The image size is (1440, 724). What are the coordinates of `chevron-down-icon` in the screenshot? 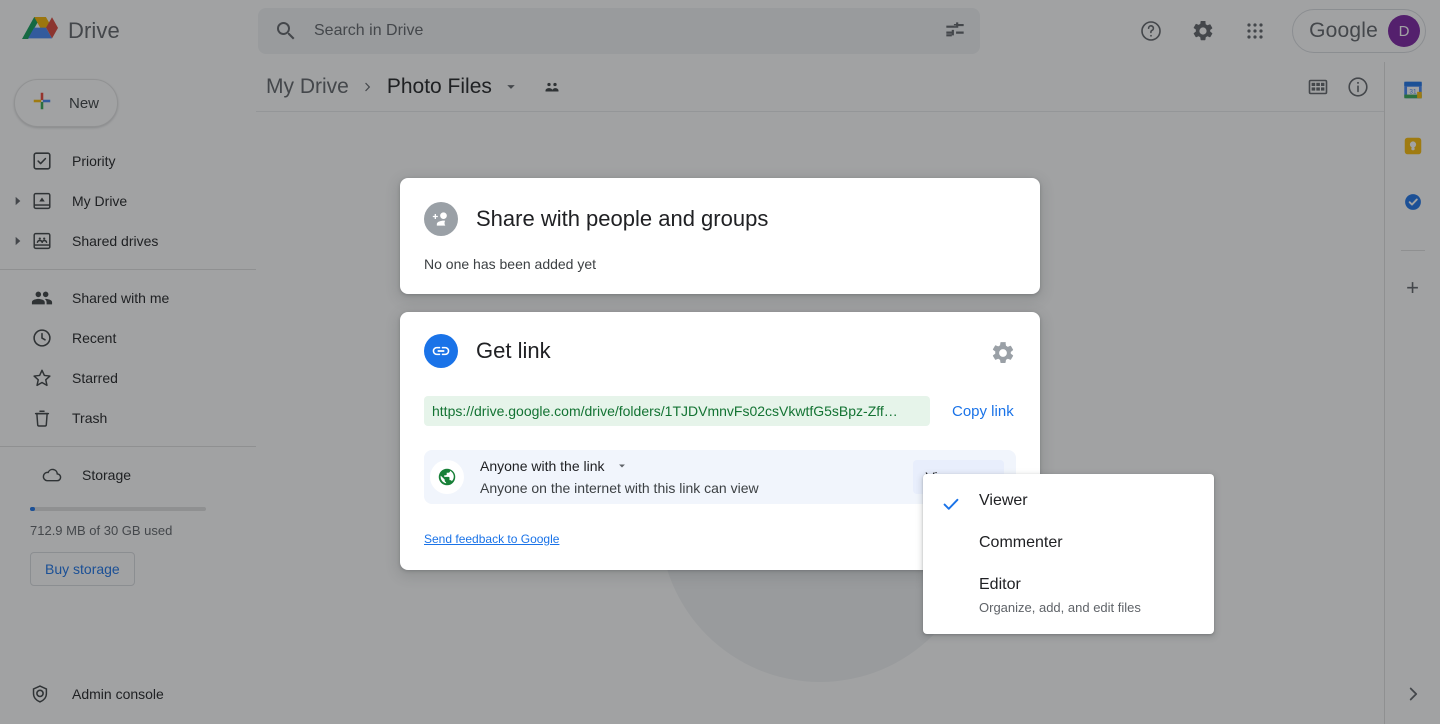 It's located at (622, 466).